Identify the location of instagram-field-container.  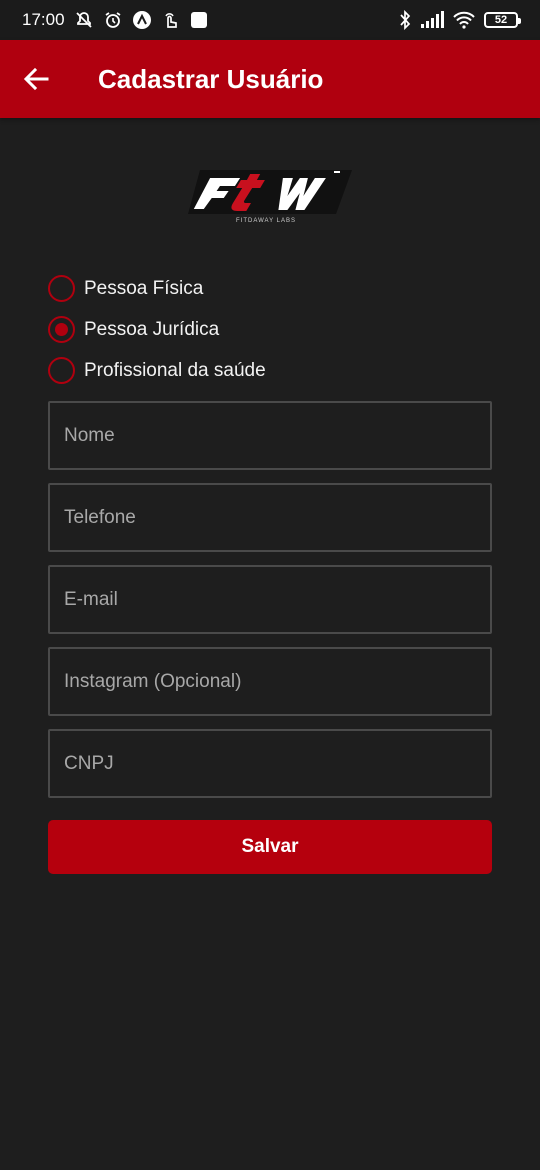
(270, 681).